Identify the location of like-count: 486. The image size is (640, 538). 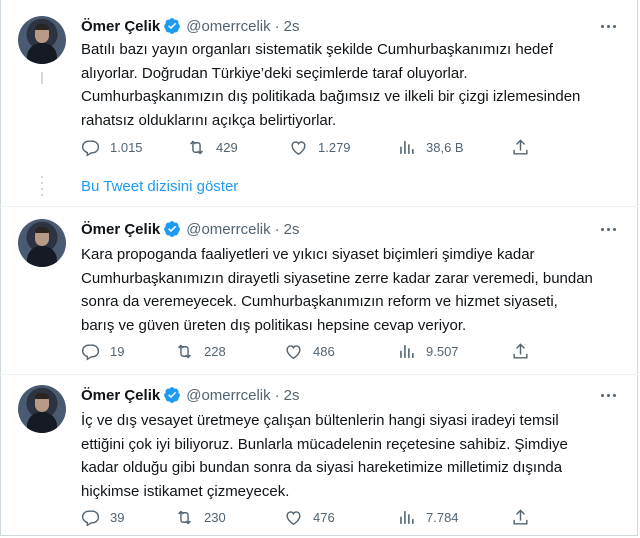
(324, 351).